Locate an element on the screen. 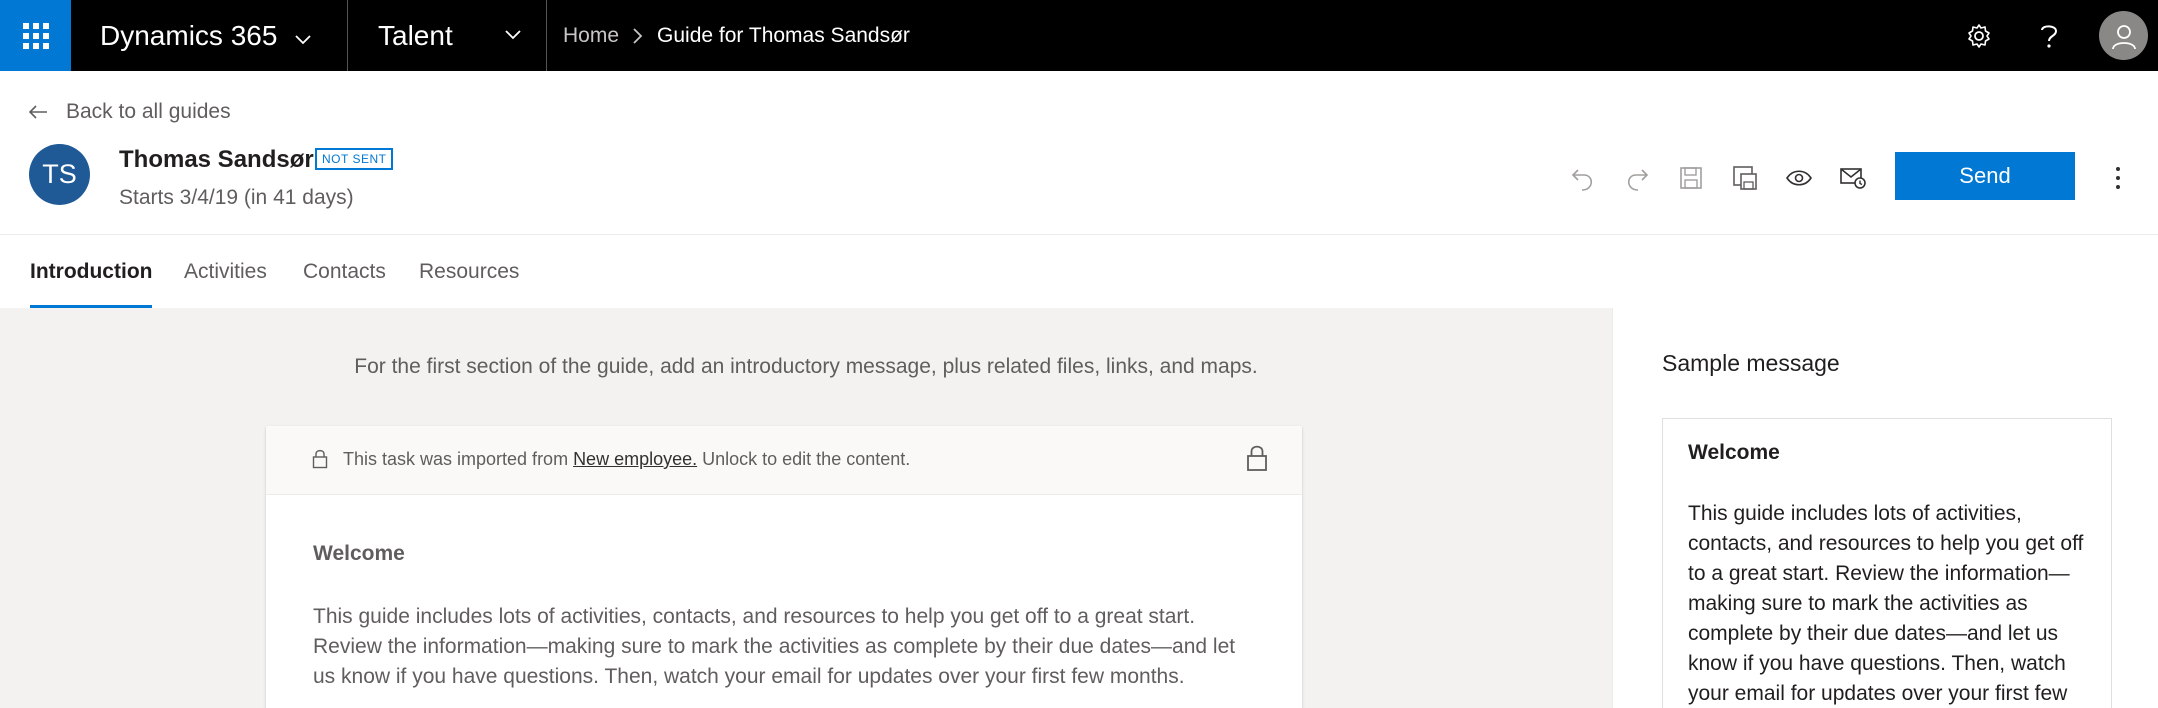  tab-activities: Activities is located at coordinates (225, 271).